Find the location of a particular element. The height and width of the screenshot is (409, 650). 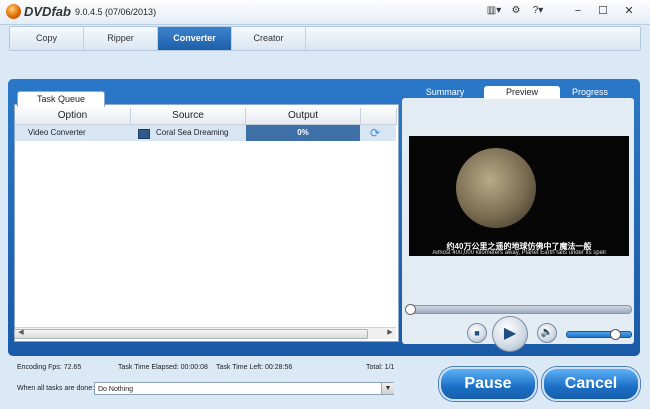

tab-copy: Copy is located at coordinates (47, 38).